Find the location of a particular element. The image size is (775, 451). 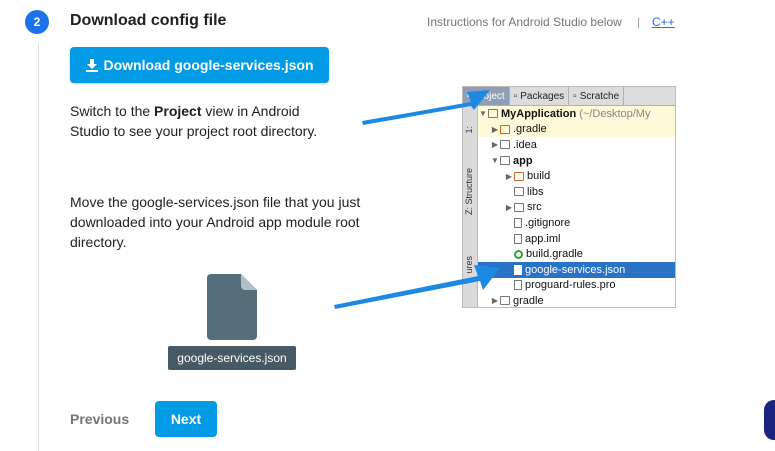

corner-decoration is located at coordinates (769, 420).